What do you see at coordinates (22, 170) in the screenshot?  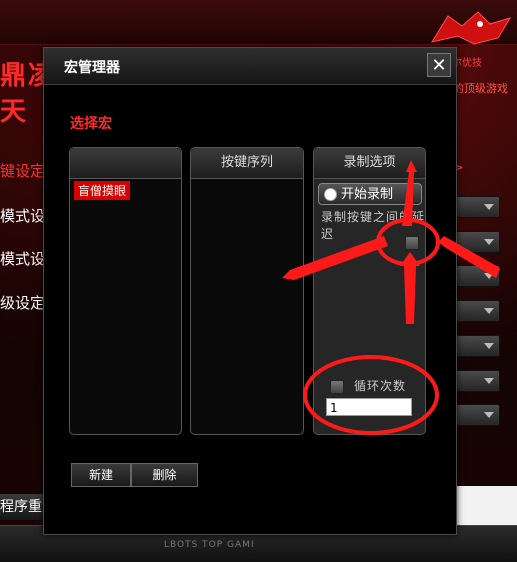 I see `menu-item-key-settings: 键设定` at bounding box center [22, 170].